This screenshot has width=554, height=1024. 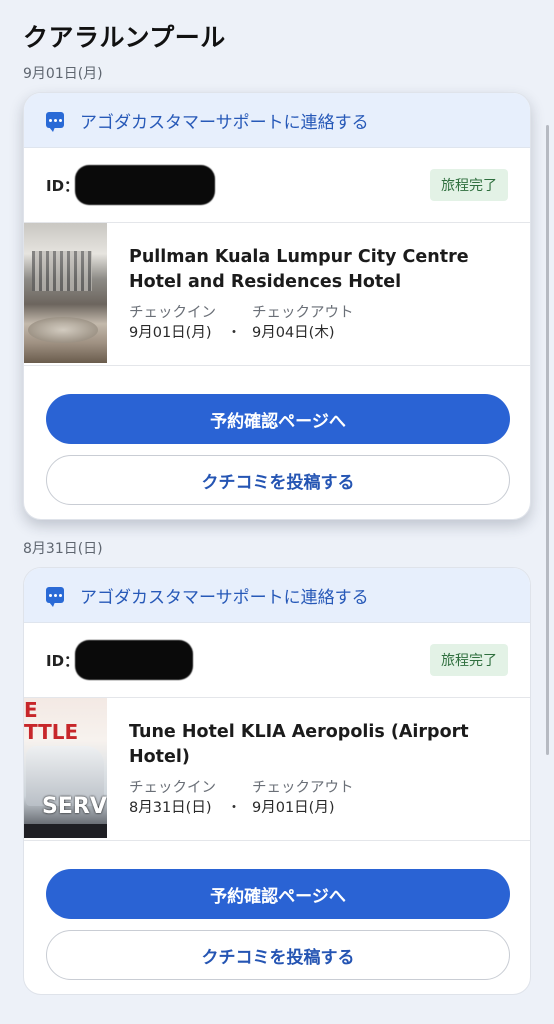 What do you see at coordinates (124, 37) in the screenshot?
I see `page-title: クアラルンプール` at bounding box center [124, 37].